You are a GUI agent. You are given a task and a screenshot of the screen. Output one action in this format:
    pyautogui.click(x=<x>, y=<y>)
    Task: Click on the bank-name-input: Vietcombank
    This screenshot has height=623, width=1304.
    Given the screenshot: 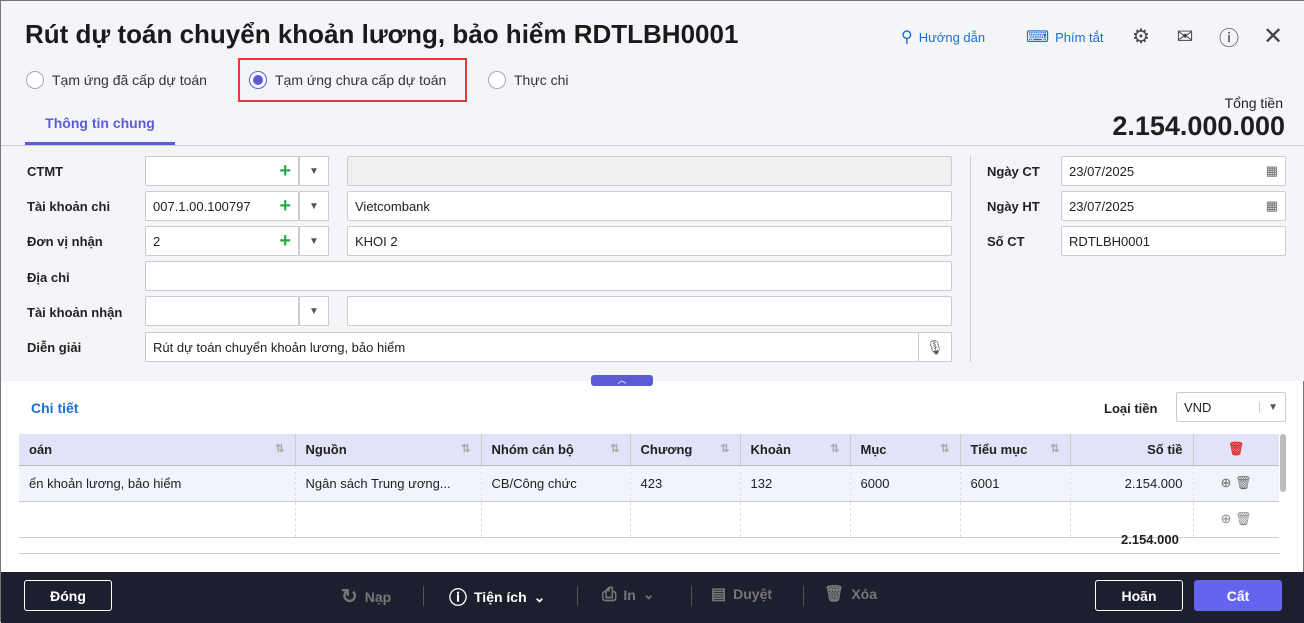 What is the action you would take?
    pyautogui.click(x=649, y=206)
    